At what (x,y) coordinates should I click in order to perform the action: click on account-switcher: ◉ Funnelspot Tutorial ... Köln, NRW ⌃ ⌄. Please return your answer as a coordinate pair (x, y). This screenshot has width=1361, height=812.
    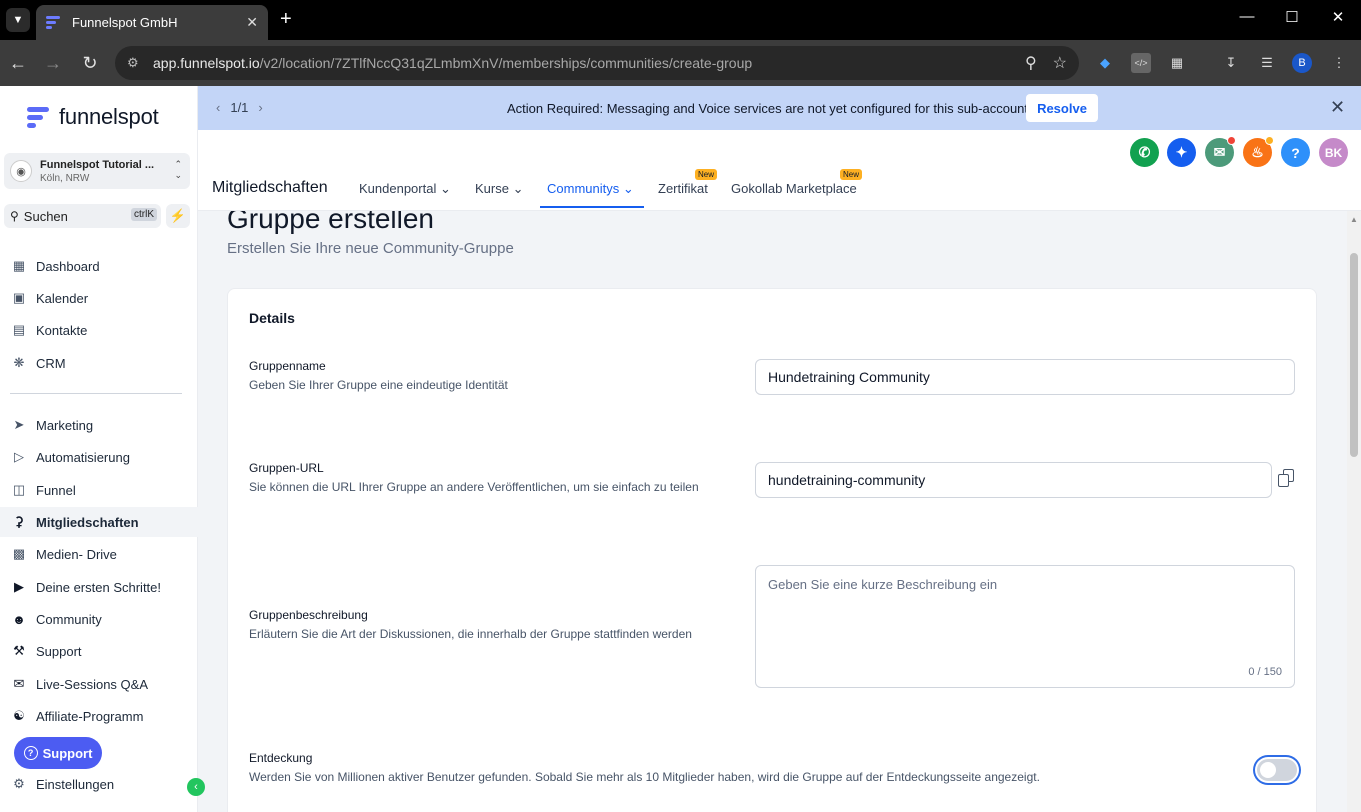
    Looking at the image, I should click on (97, 171).